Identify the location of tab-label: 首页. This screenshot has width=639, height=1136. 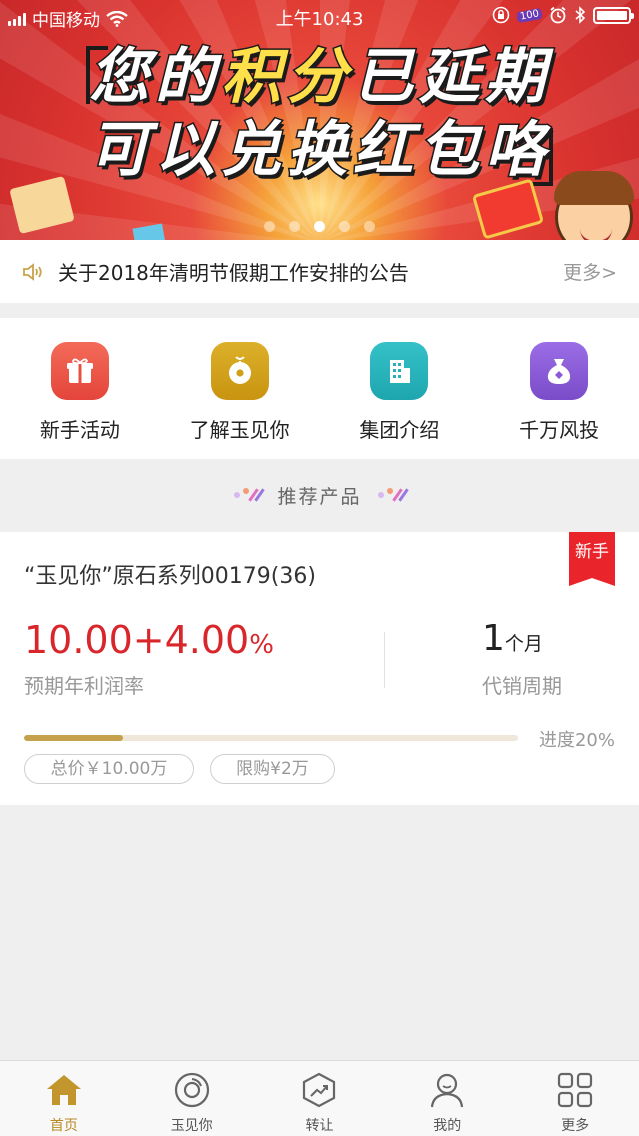
(63, 1126).